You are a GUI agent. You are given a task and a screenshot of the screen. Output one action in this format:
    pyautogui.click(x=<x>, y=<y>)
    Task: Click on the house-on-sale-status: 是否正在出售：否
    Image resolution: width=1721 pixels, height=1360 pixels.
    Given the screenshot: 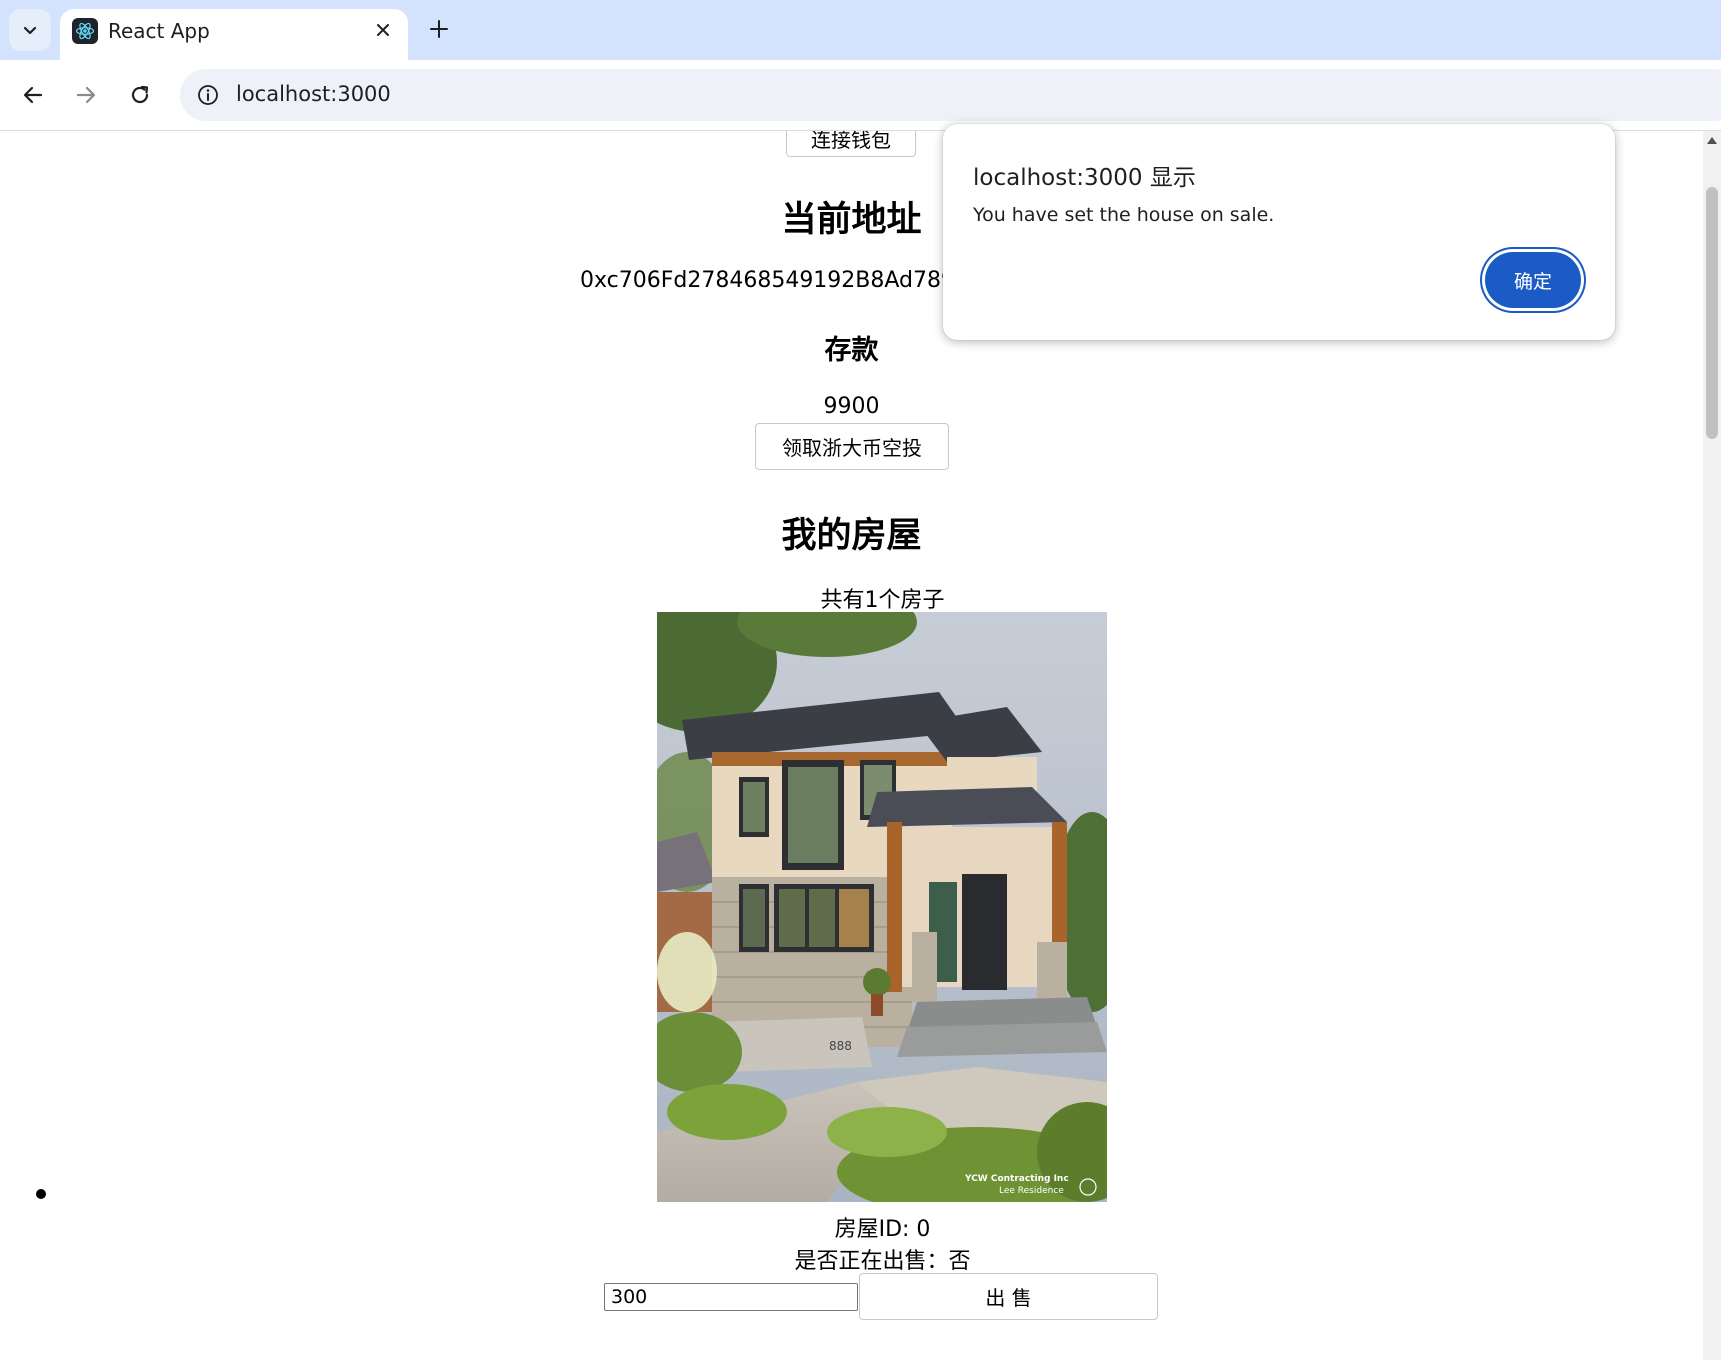 What is the action you would take?
    pyautogui.click(x=882, y=1261)
    